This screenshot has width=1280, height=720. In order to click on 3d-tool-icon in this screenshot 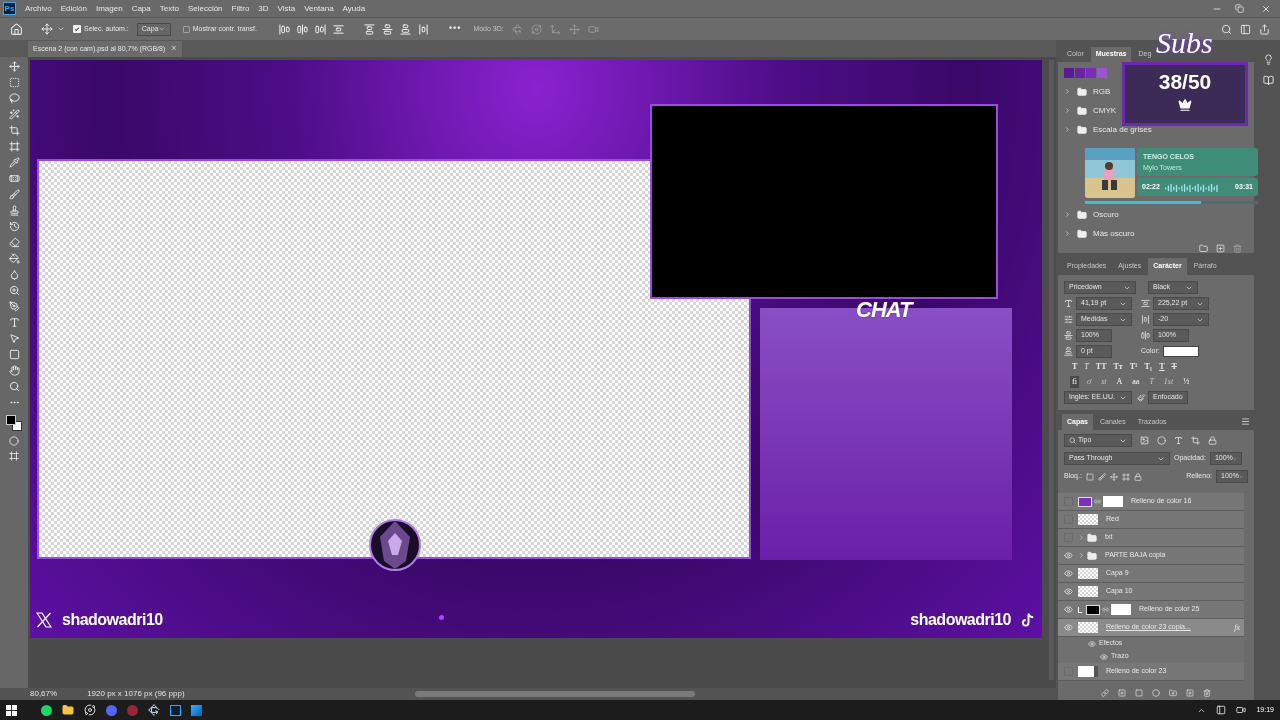, I will do `click(574, 29)`.